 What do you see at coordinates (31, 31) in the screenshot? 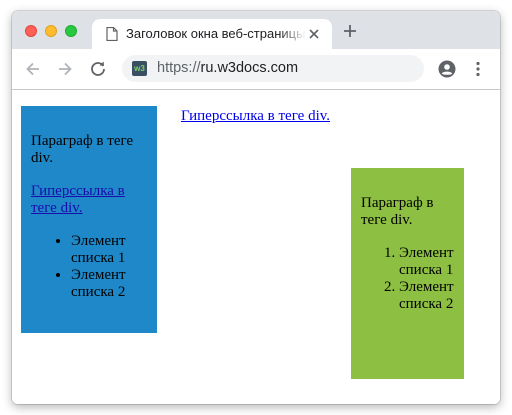
I see `window-close-button` at bounding box center [31, 31].